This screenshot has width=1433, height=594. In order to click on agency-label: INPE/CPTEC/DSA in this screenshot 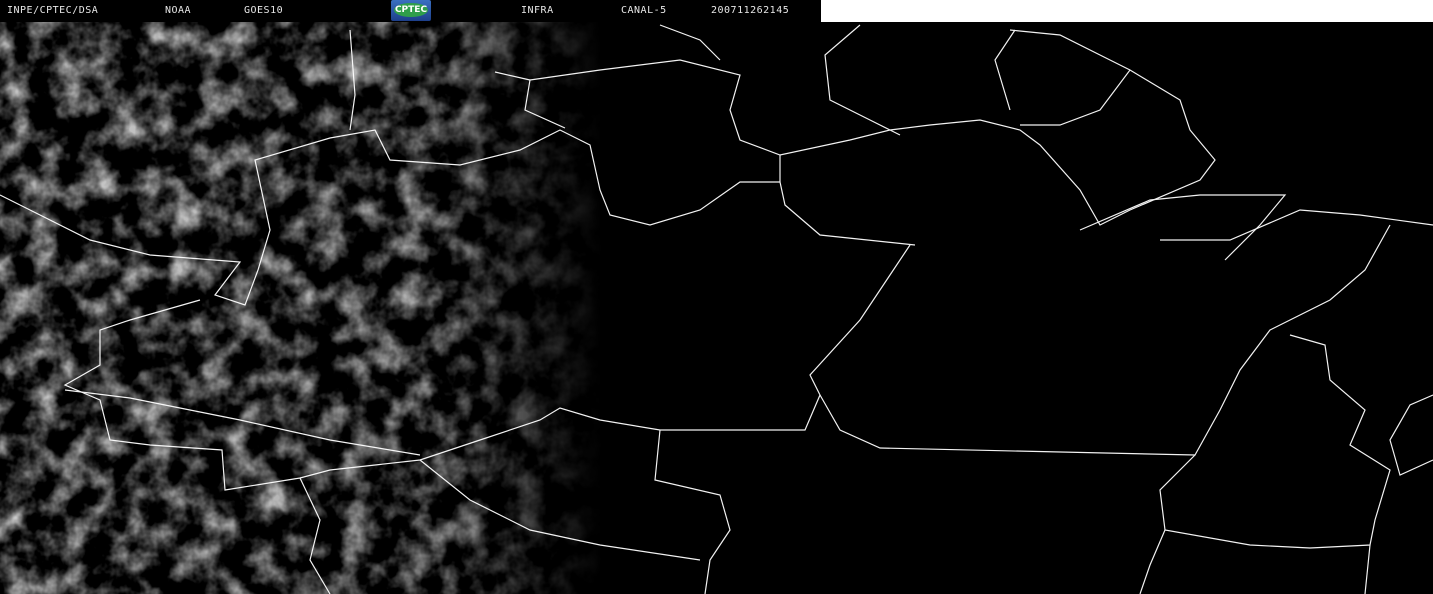, I will do `click(53, 10)`.